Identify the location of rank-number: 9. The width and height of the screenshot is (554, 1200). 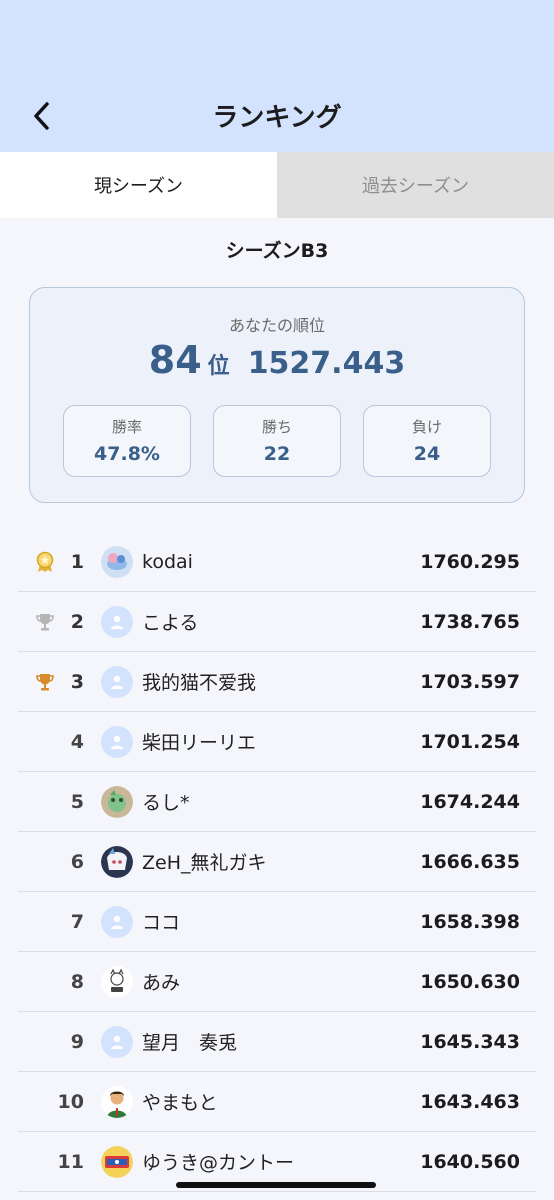
(77, 1041).